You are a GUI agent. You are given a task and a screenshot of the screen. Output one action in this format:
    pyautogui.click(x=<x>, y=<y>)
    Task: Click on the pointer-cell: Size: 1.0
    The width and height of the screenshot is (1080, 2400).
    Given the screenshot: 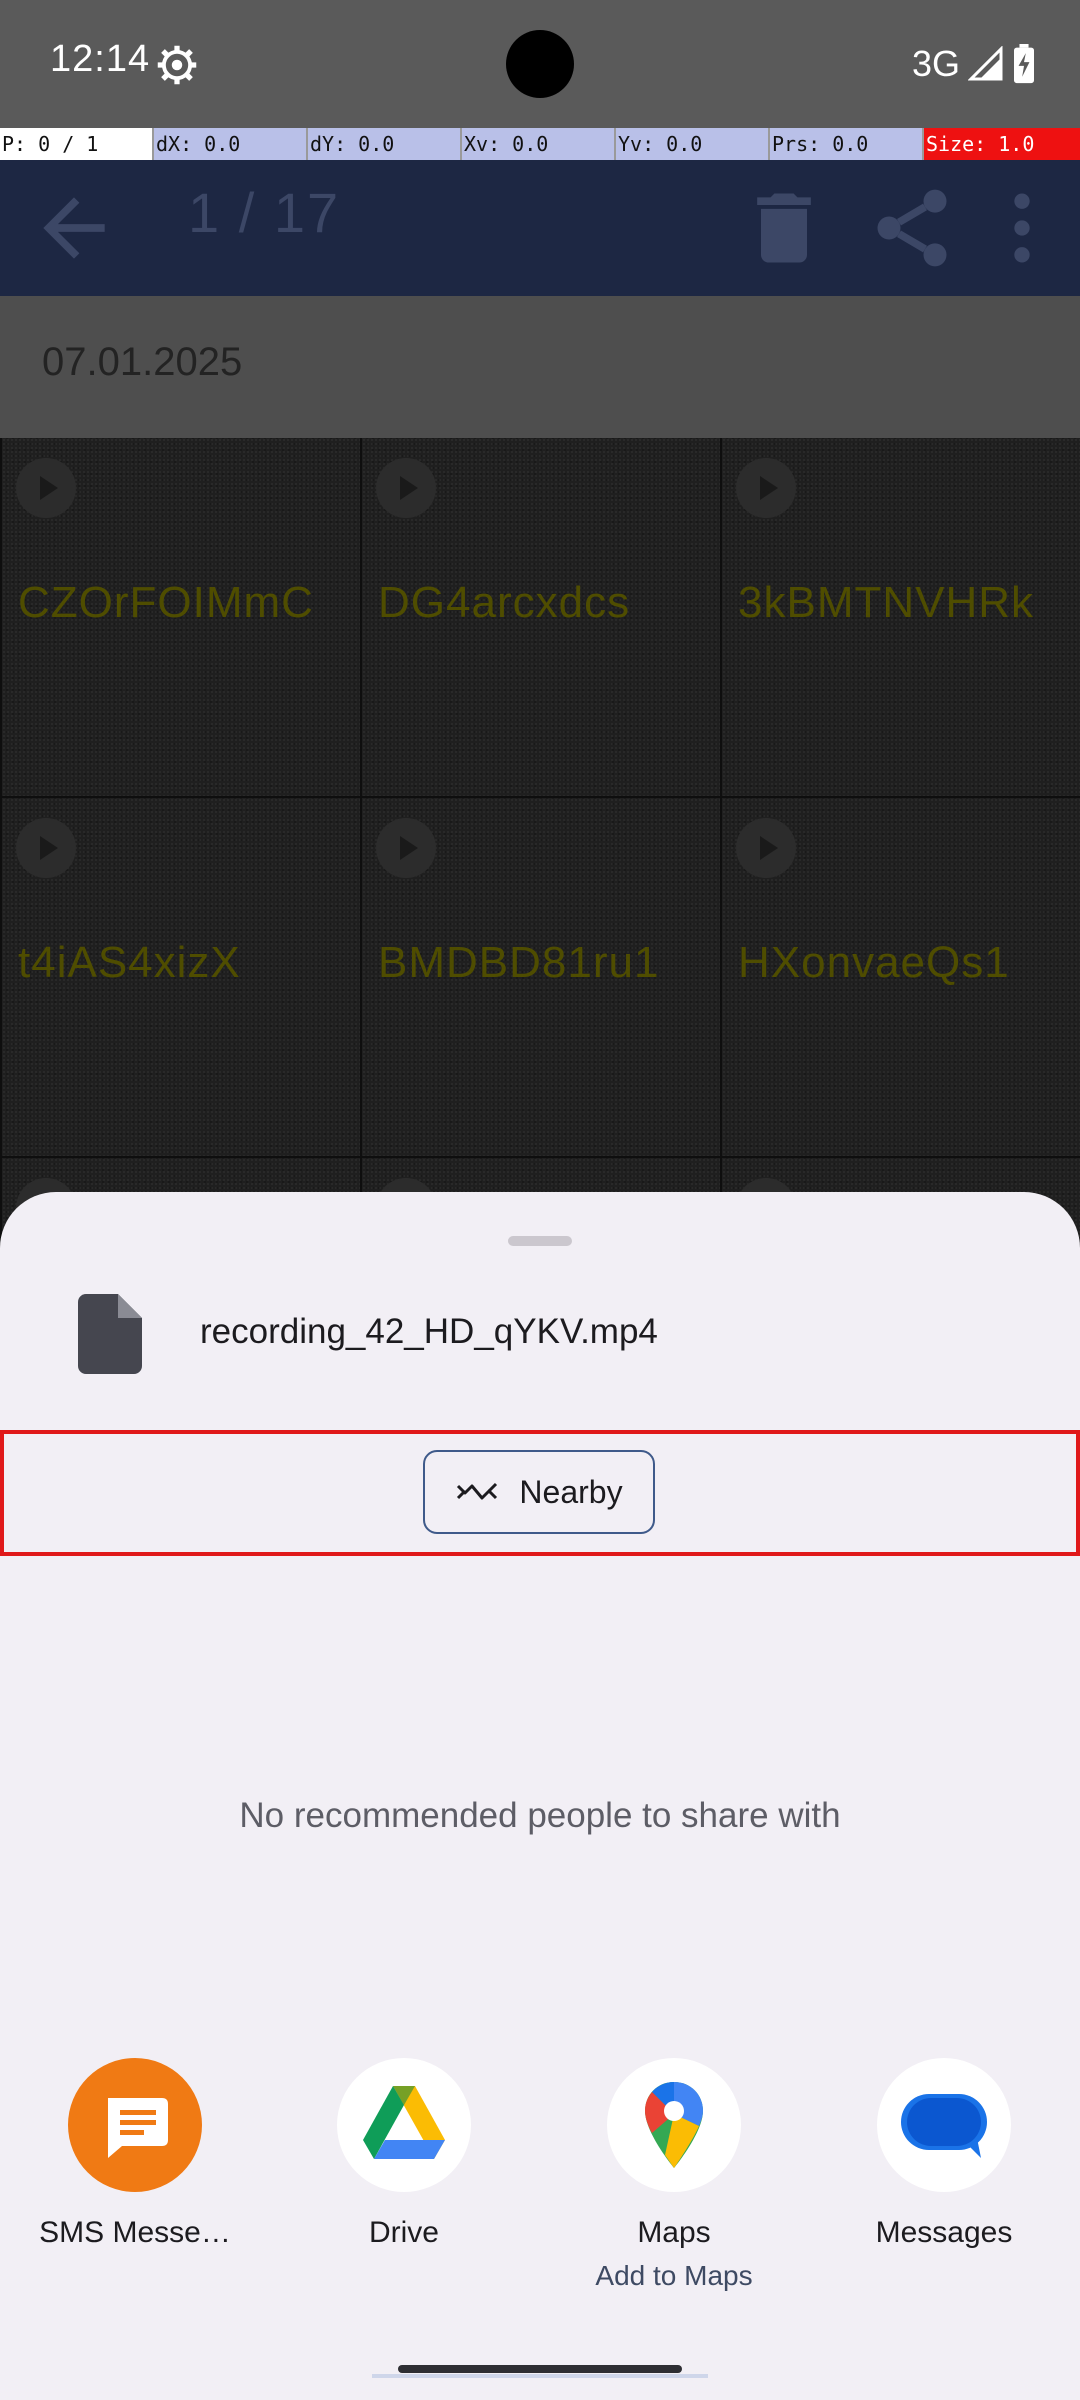 What is the action you would take?
    pyautogui.click(x=1002, y=144)
    